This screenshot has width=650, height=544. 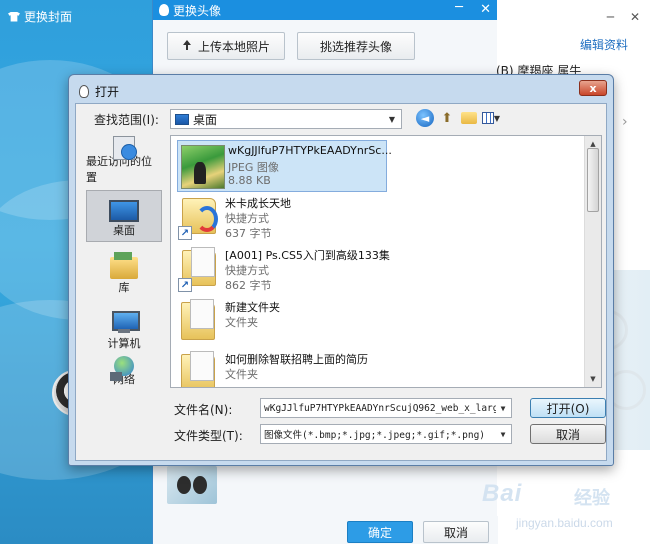 I want to click on watermark-url: jingyan.baidu.com, so click(x=564, y=523).